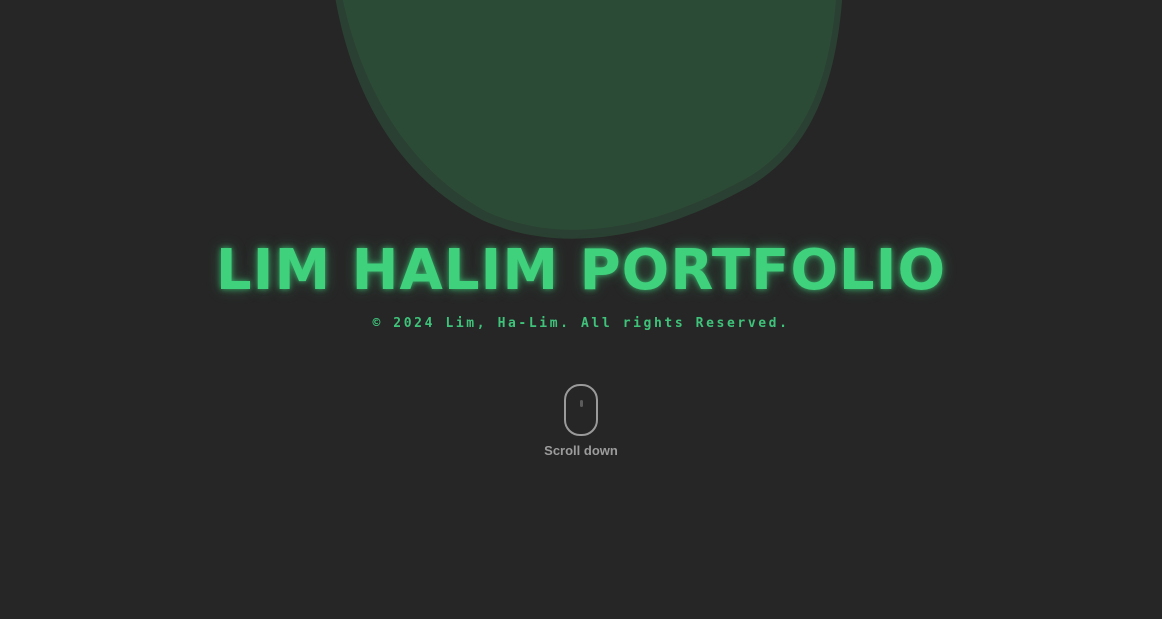  Describe the element at coordinates (581, 450) in the screenshot. I see `scroll-down-label: Scroll down` at that location.